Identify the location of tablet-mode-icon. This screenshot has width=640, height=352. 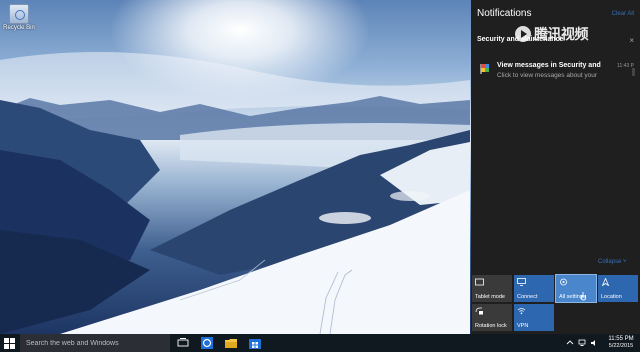
(479, 282).